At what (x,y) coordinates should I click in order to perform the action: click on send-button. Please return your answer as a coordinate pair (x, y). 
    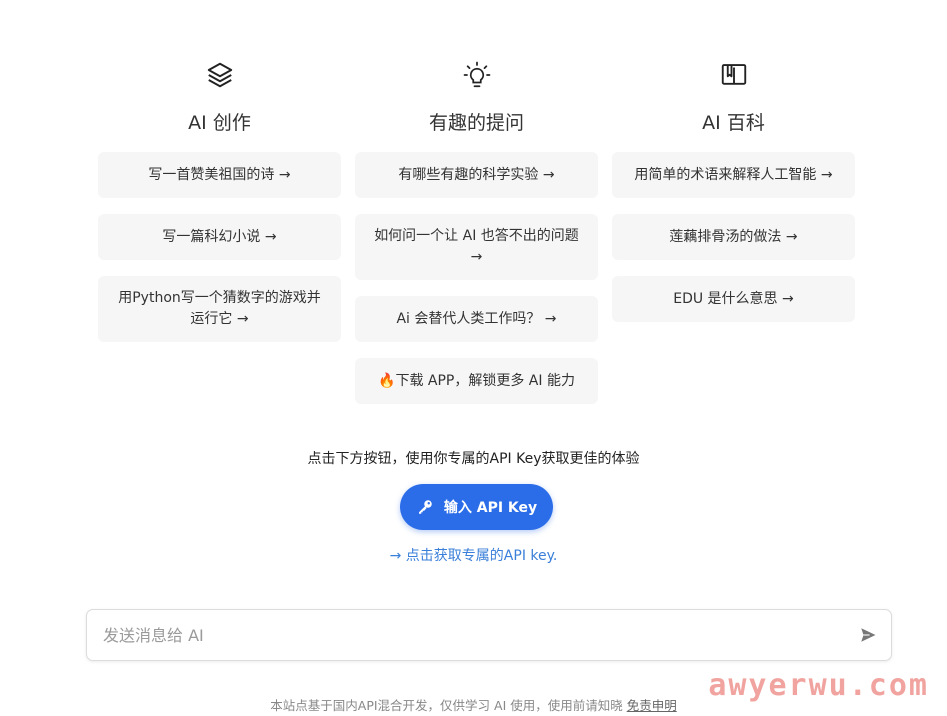
    Looking at the image, I should click on (868, 635).